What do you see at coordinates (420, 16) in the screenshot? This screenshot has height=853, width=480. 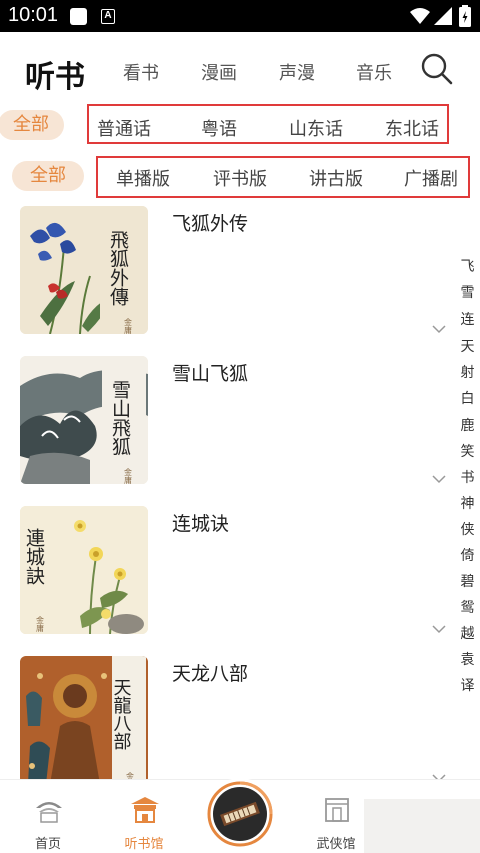 I see `wifi-icon` at bounding box center [420, 16].